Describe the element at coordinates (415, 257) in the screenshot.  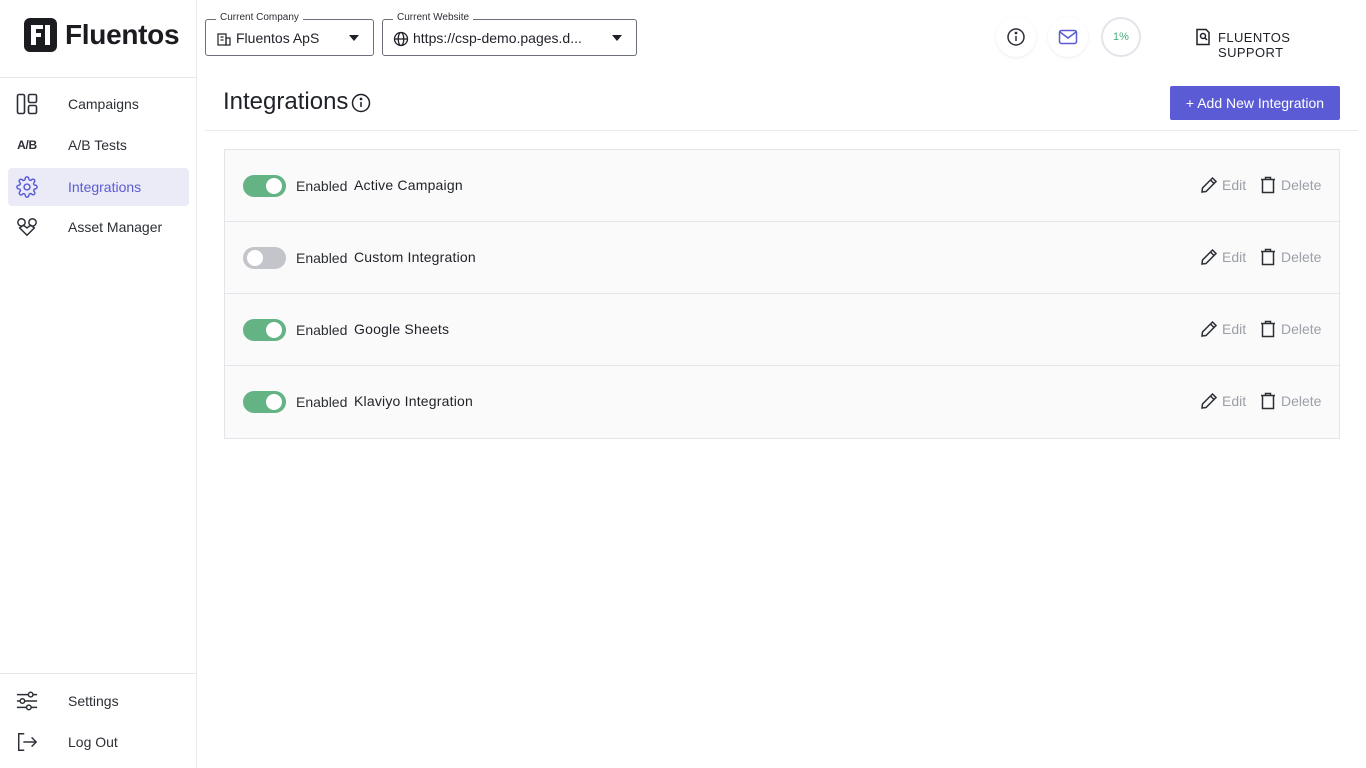
I see `integration-name: Custom Integration` at that location.